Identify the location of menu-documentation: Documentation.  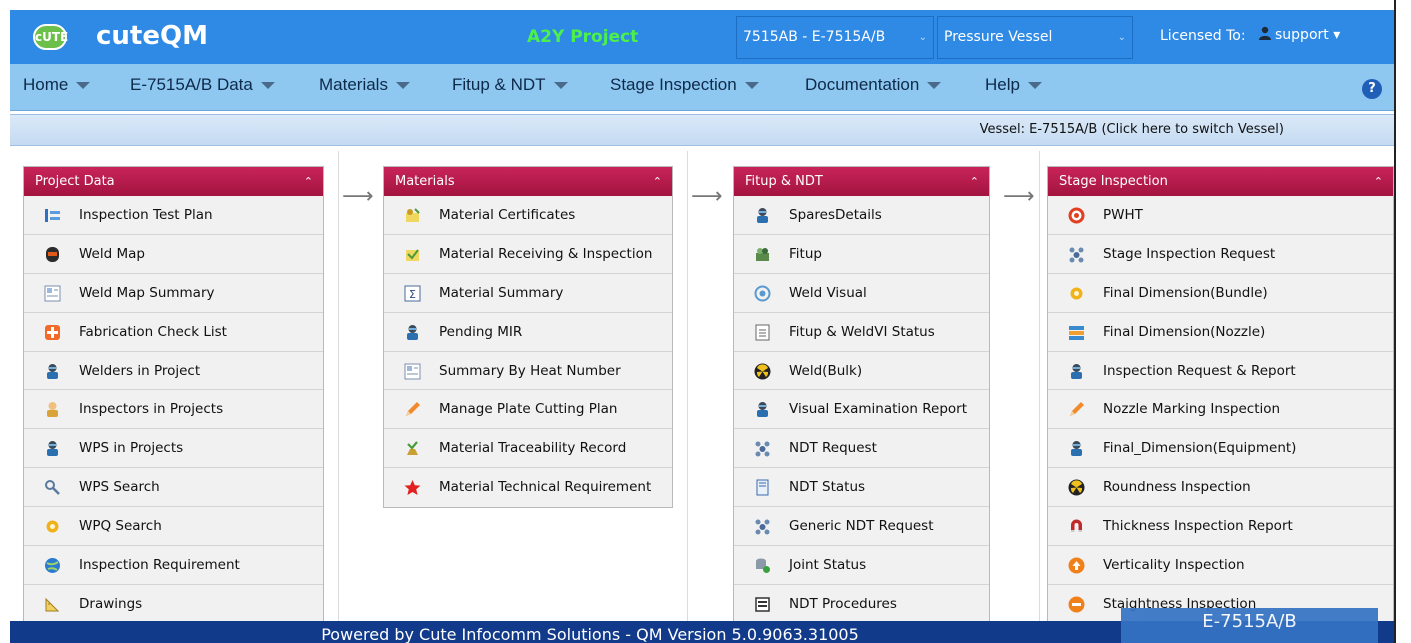
(873, 85).